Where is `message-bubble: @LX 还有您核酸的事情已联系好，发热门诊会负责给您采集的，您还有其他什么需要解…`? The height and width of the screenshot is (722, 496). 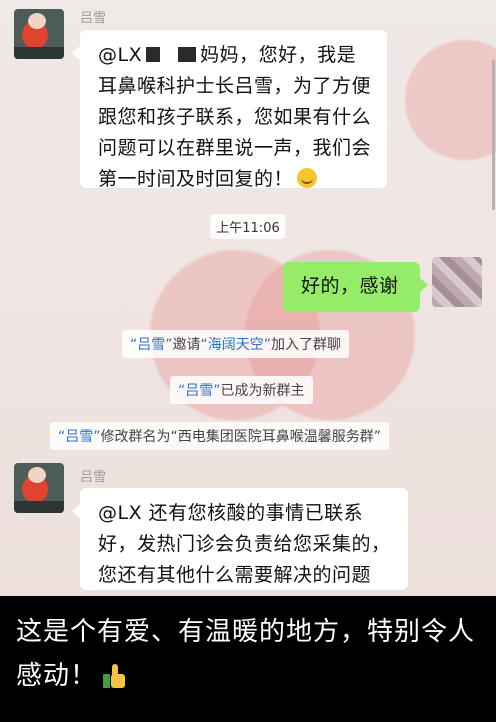 message-bubble: @LX 还有您核酸的事情已联系好，发热门诊会负责给您采集的，您还有其他什么需要解… is located at coordinates (240, 542).